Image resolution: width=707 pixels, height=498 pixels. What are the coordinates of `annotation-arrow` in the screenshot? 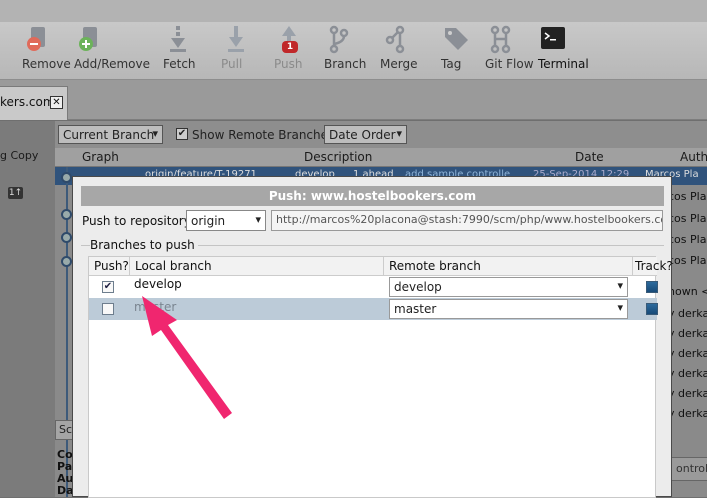 It's located at (187, 357).